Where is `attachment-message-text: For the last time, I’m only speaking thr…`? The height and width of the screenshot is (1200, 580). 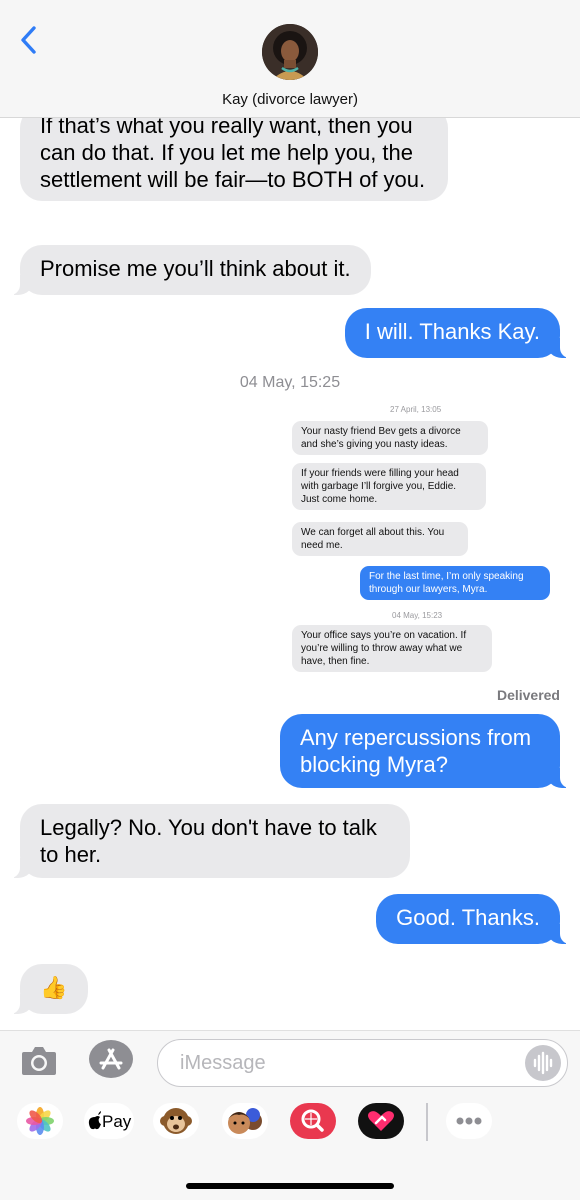
attachment-message-text: For the last time, I’m only speaking thr… is located at coordinates (446, 583).